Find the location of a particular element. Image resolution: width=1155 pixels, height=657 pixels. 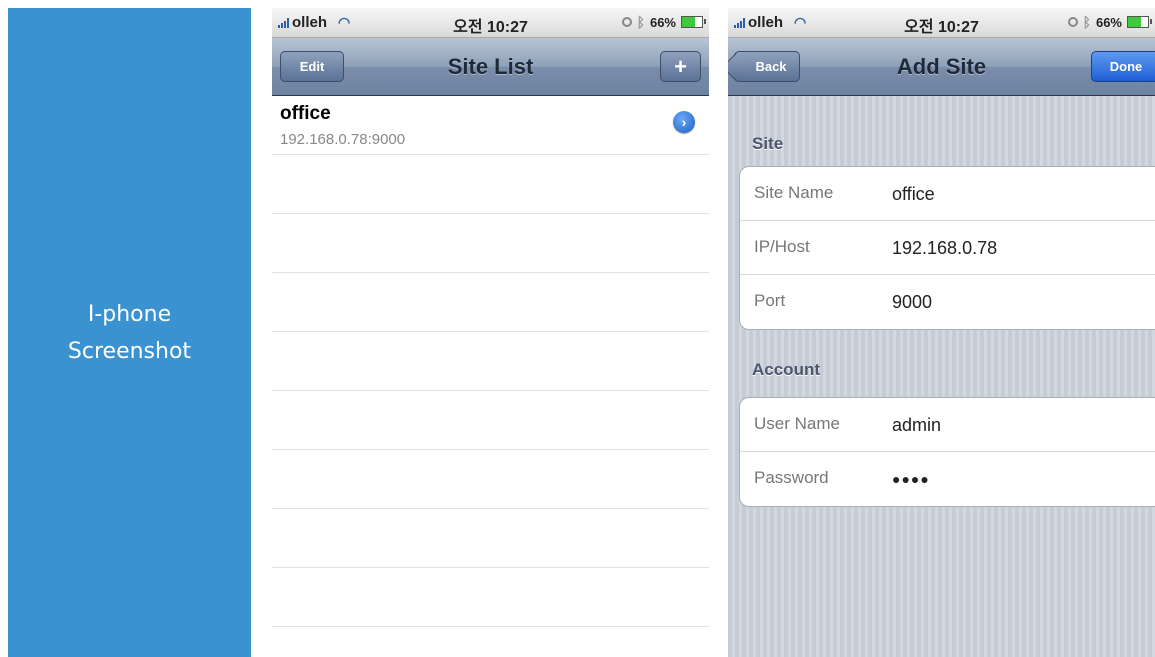

field-label: User Name is located at coordinates (797, 423).